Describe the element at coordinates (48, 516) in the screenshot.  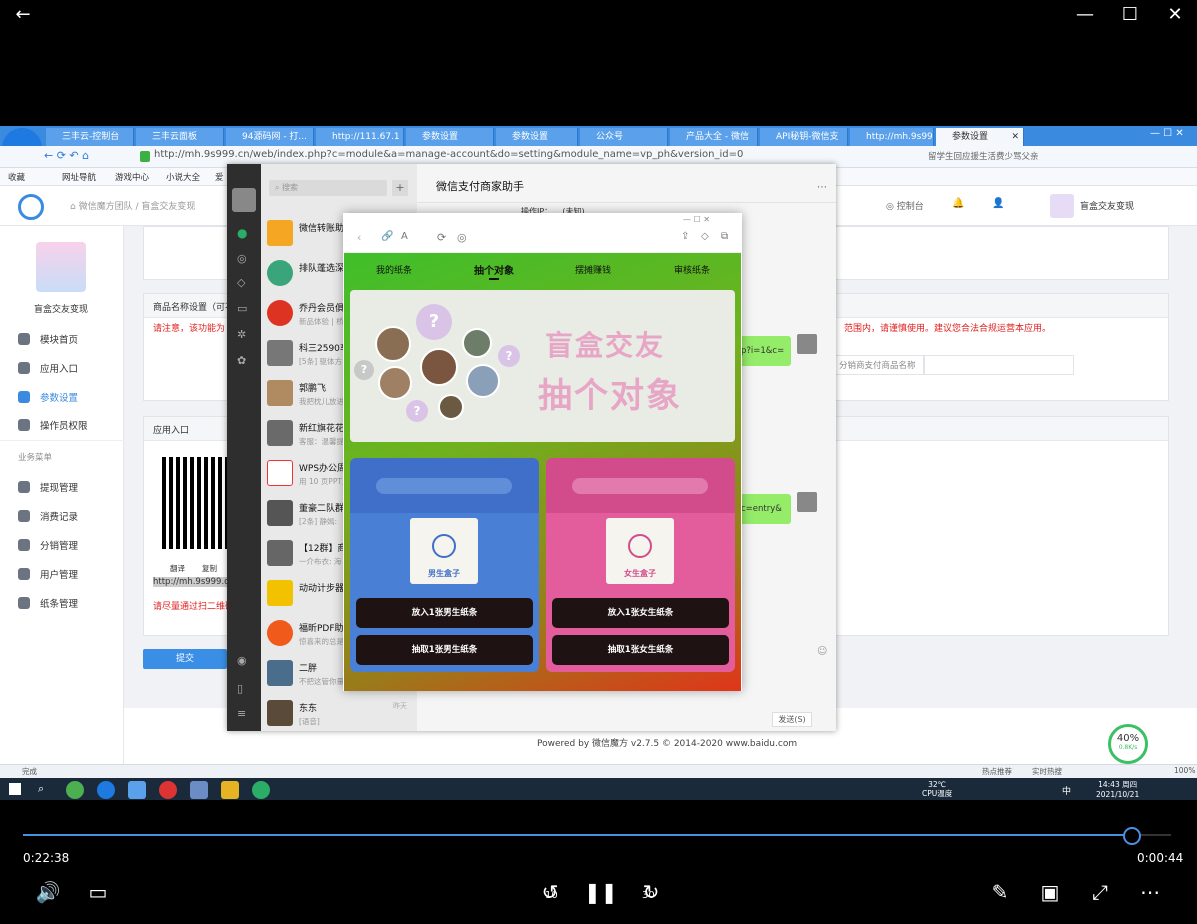
I see `sidebar-item-consumption: 消费记录` at that location.